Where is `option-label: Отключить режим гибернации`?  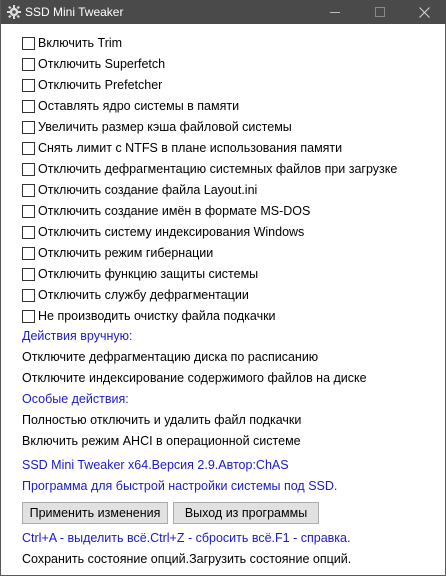 option-label: Отключить режим гибернации is located at coordinates (126, 253).